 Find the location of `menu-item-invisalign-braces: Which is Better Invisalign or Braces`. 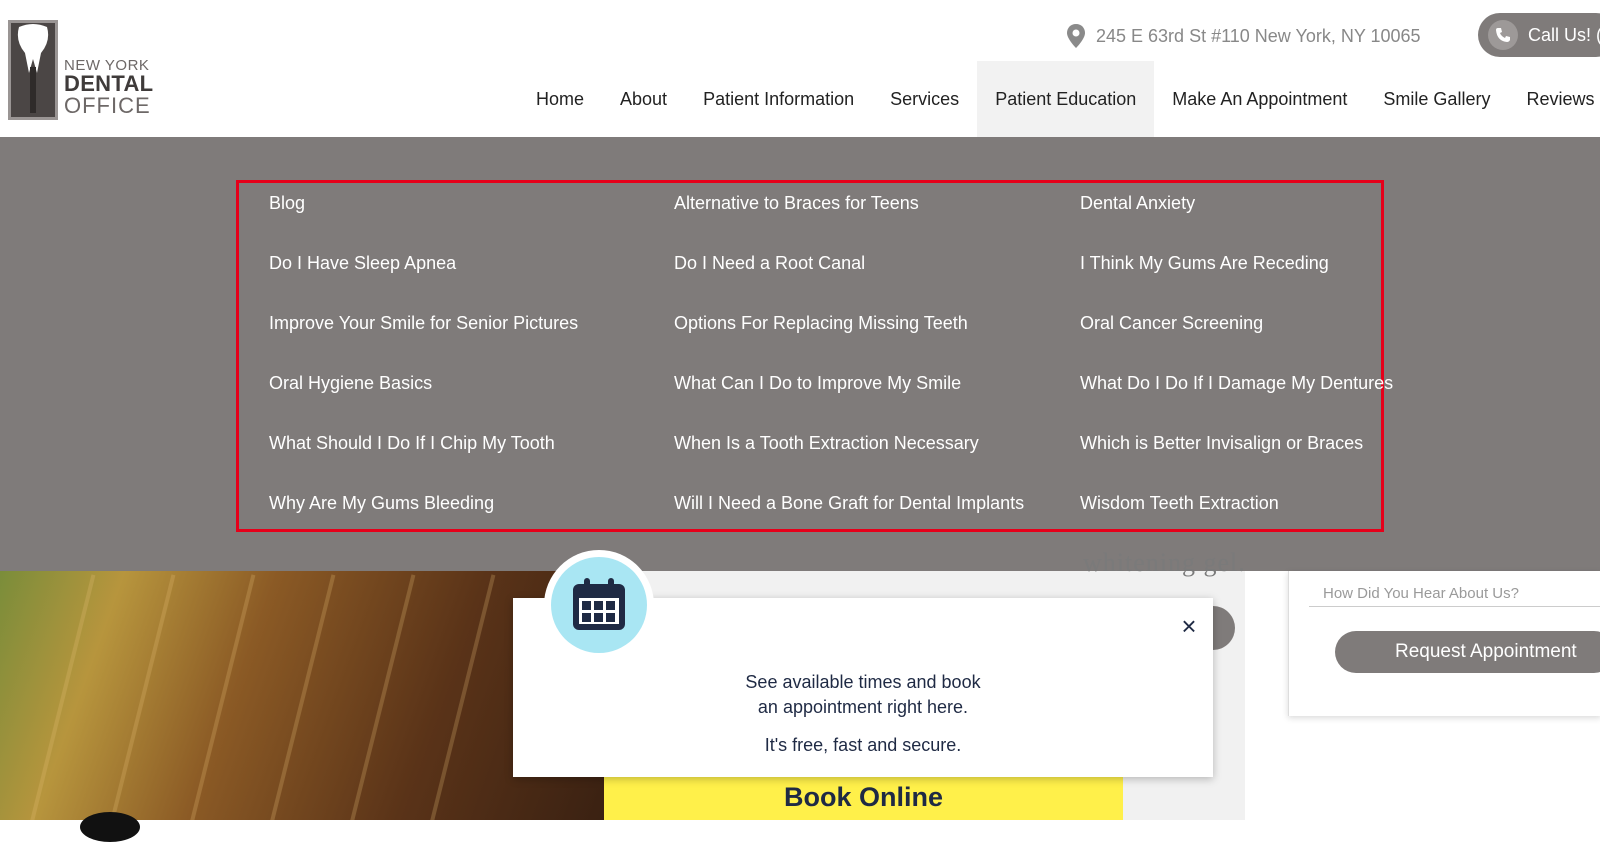

menu-item-invisalign-braces: Which is Better Invisalign or Braces is located at coordinates (1221, 443).